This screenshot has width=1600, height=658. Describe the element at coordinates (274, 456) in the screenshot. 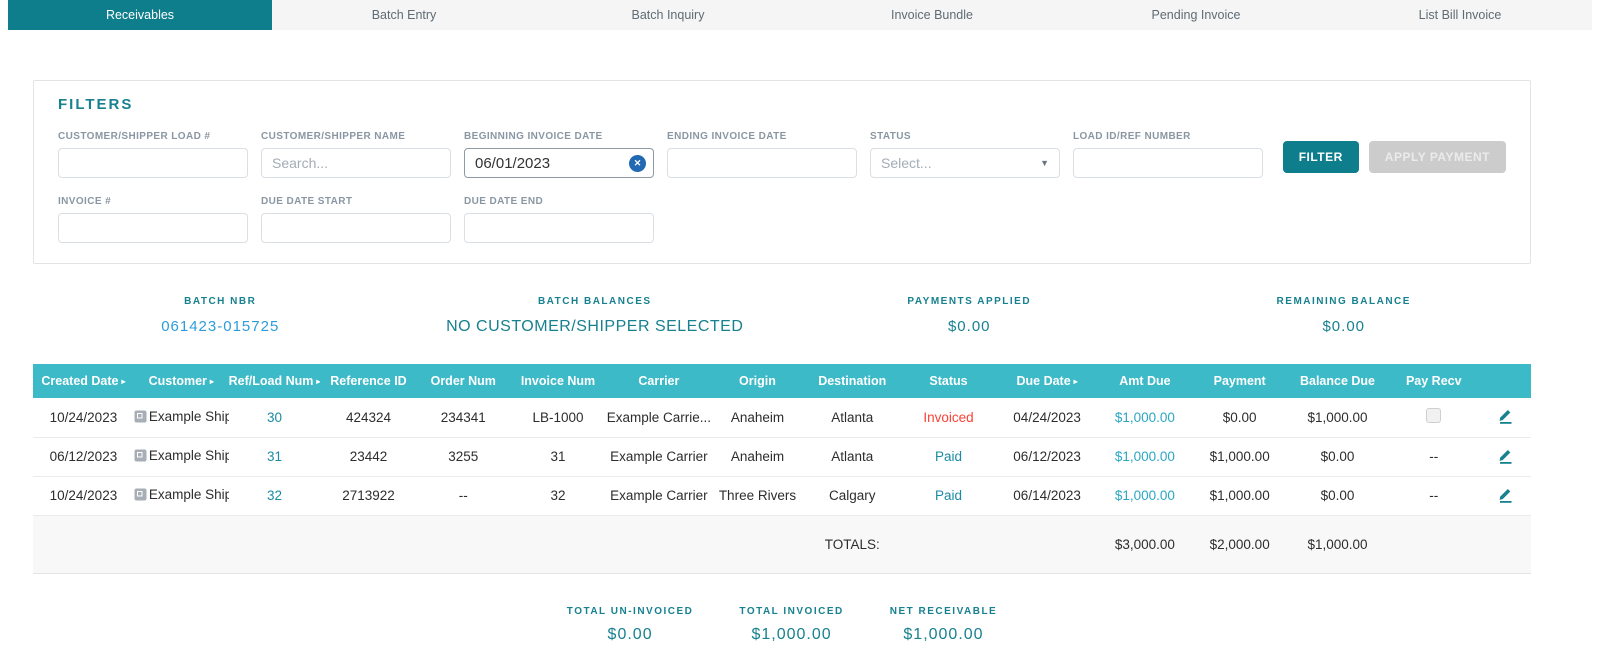

I see `ref-load-link: 31` at that location.